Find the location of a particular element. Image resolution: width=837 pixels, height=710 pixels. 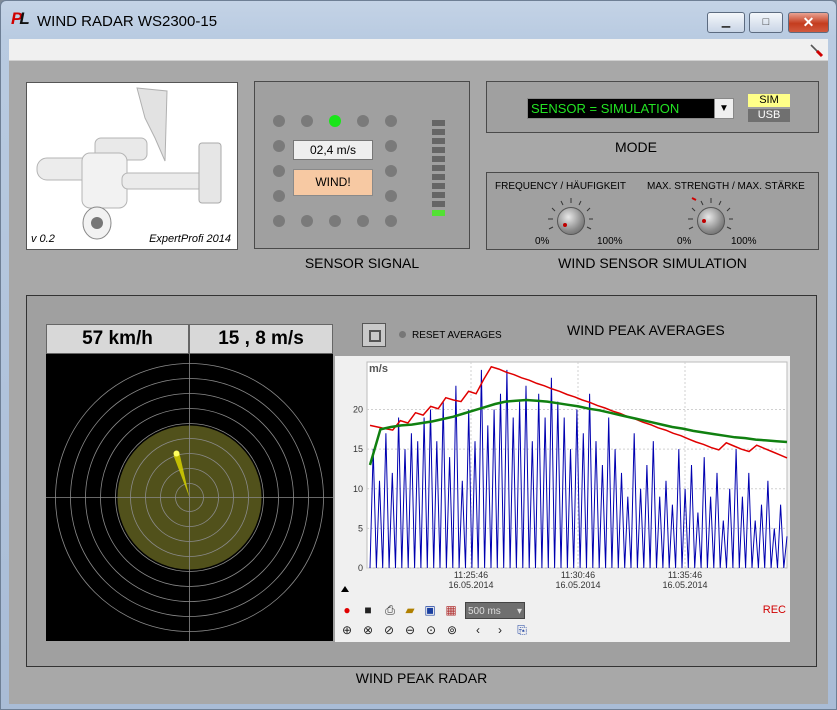

zoom-x-icon: ⊗ is located at coordinates (368, 630).